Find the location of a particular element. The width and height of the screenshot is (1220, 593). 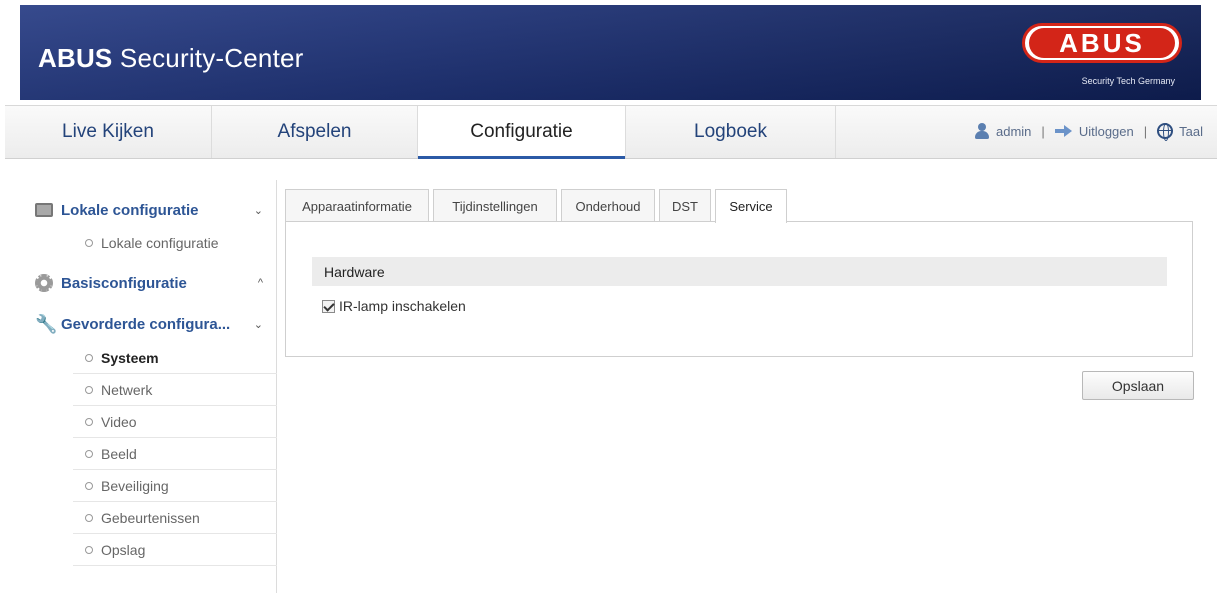

ir-lamp-label: IR-lamp inschakelen is located at coordinates (402, 306).